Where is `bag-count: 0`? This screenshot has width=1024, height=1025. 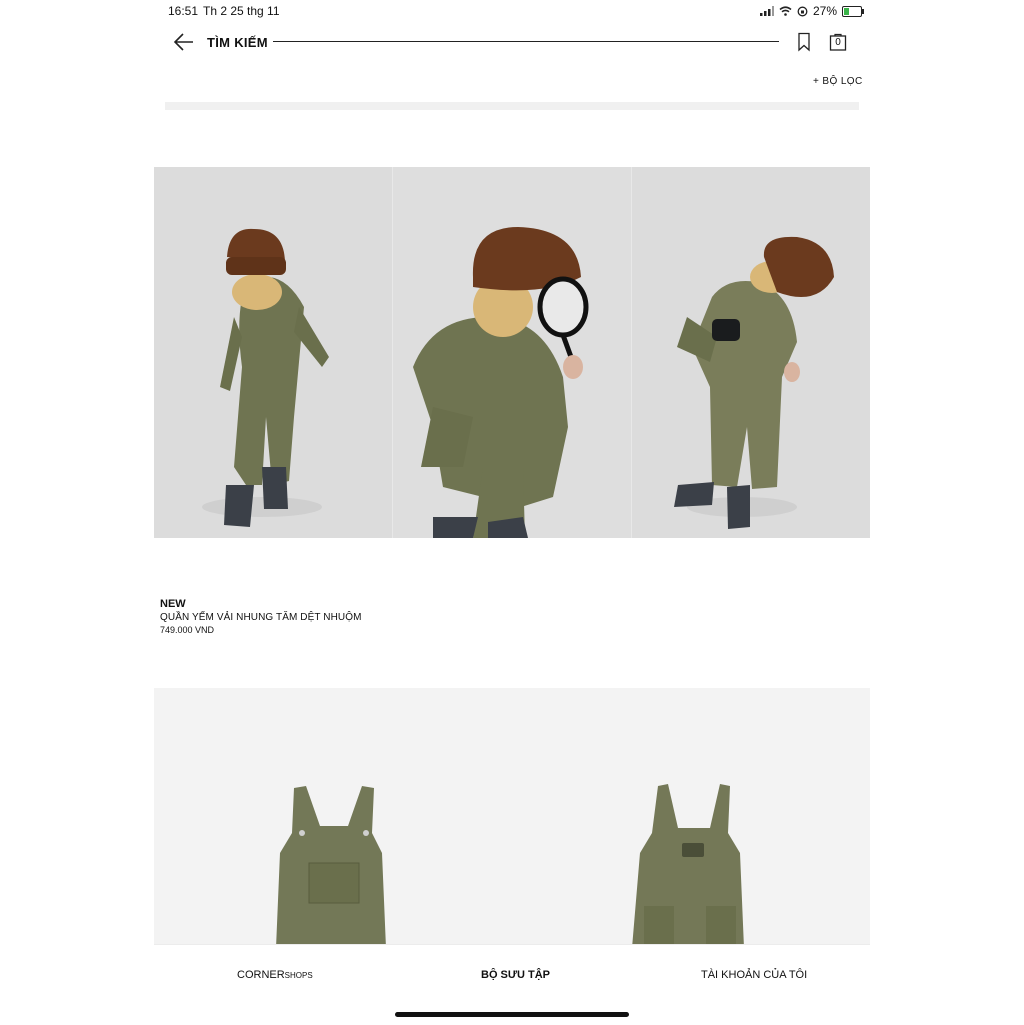 bag-count: 0 is located at coordinates (838, 42).